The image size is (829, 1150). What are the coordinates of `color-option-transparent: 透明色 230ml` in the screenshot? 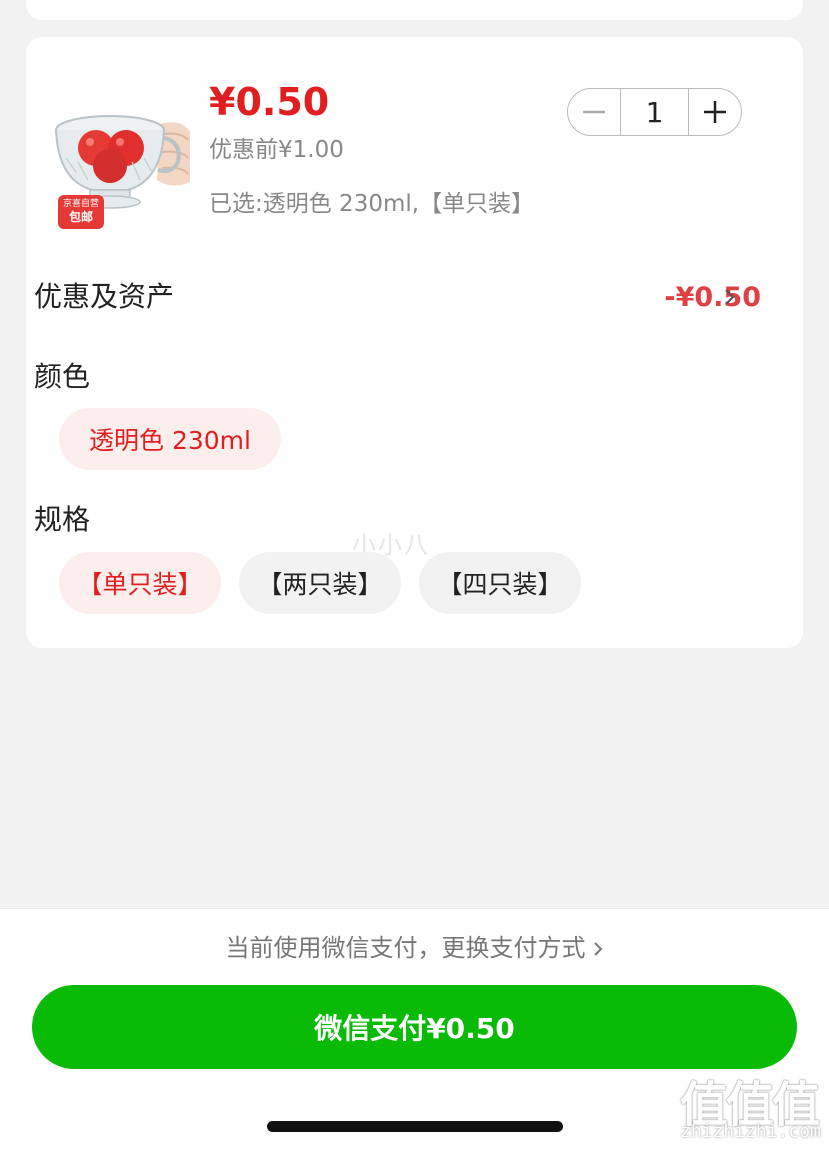 It's located at (170, 439).